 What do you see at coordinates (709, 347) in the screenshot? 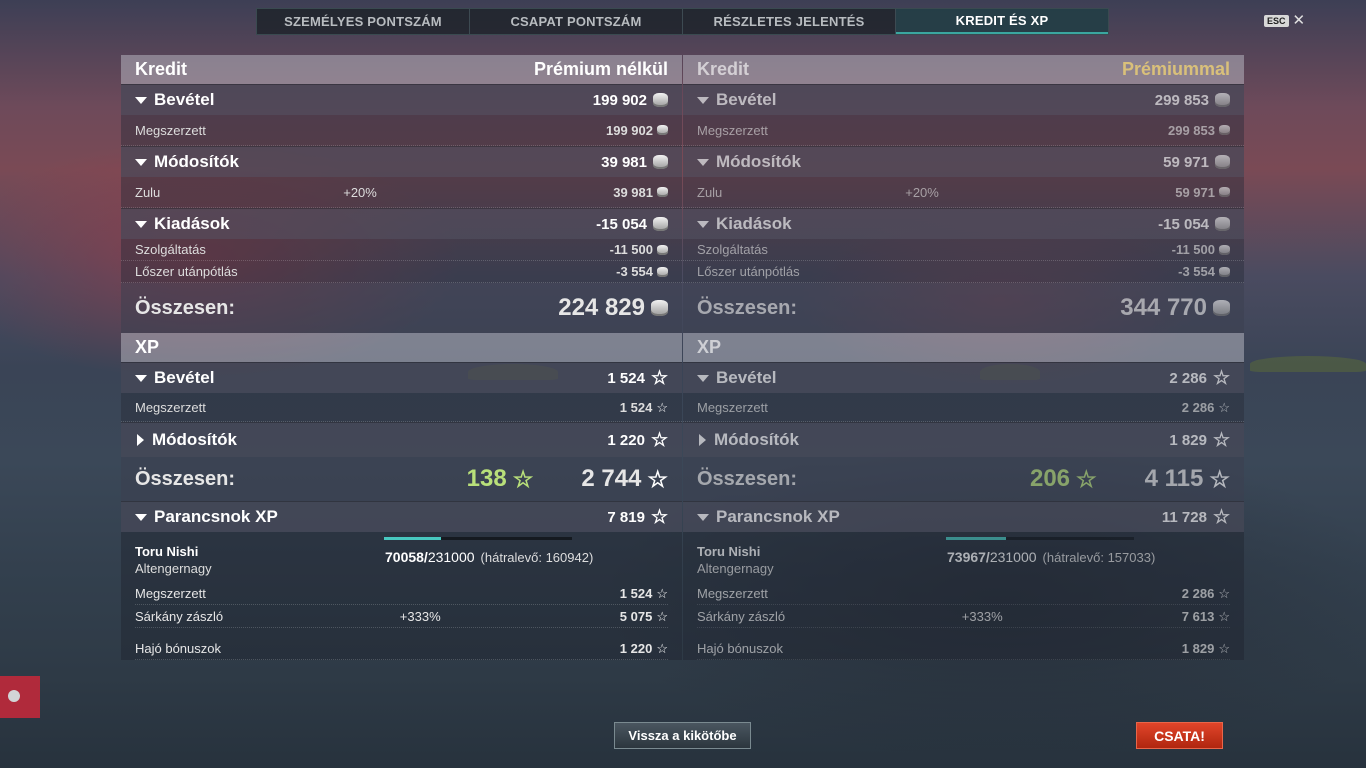
I see `xp-title: XP` at bounding box center [709, 347].